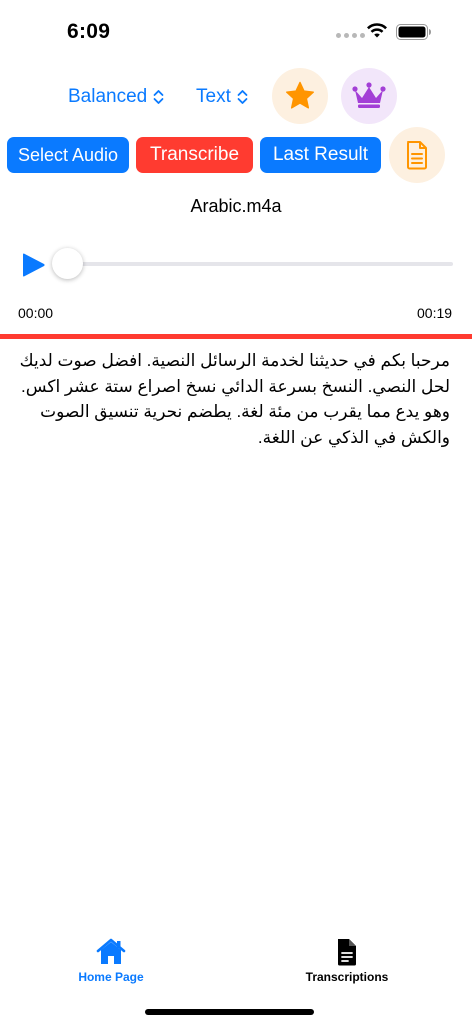  I want to click on format-picker: Text, so click(222, 97).